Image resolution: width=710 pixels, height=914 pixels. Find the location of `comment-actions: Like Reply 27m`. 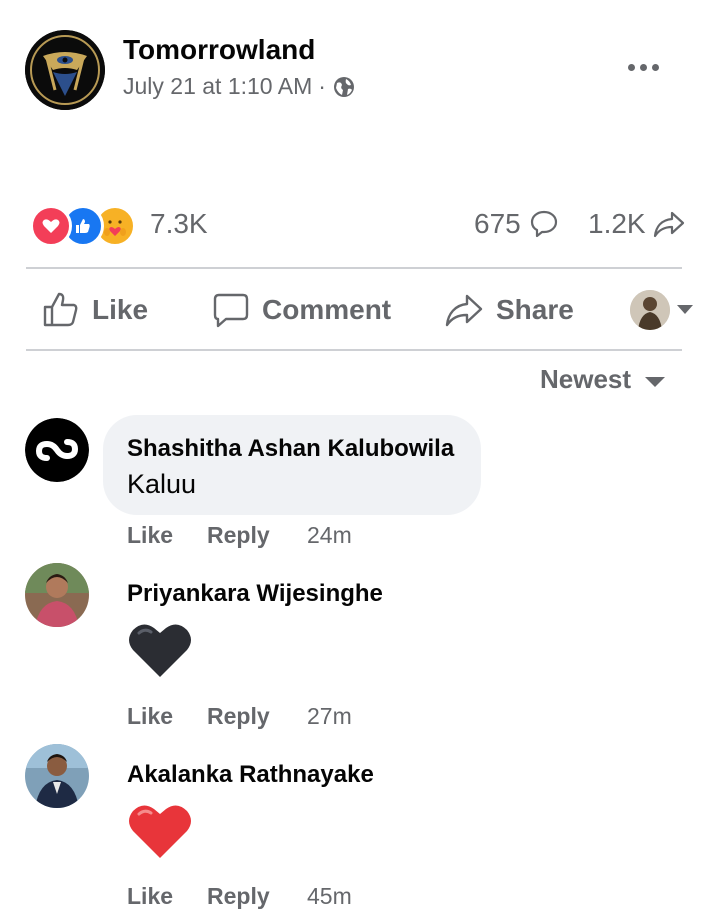

comment-actions: Like Reply 27m is located at coordinates (239, 716).